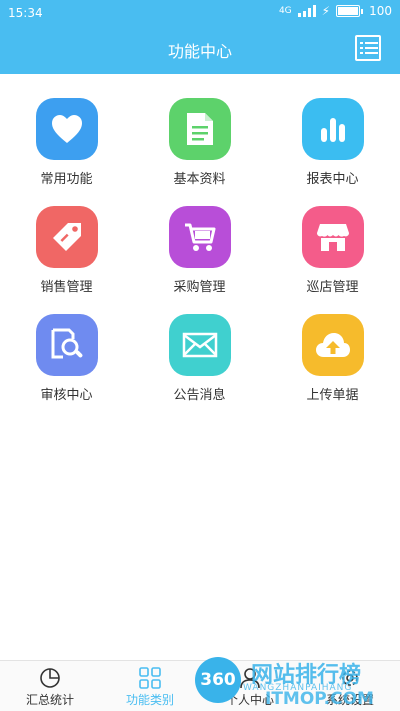  I want to click on grid-item-audit: 审核中心, so click(66, 368).